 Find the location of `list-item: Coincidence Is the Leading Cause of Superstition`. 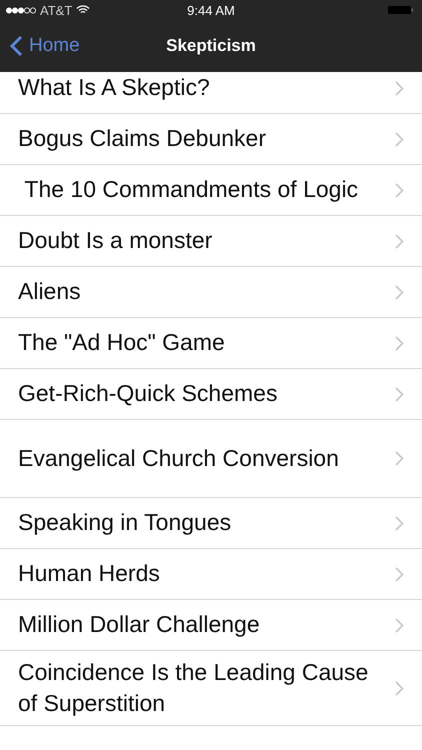

list-item: Coincidence Is the Leading Cause of Superstition is located at coordinates (211, 688).